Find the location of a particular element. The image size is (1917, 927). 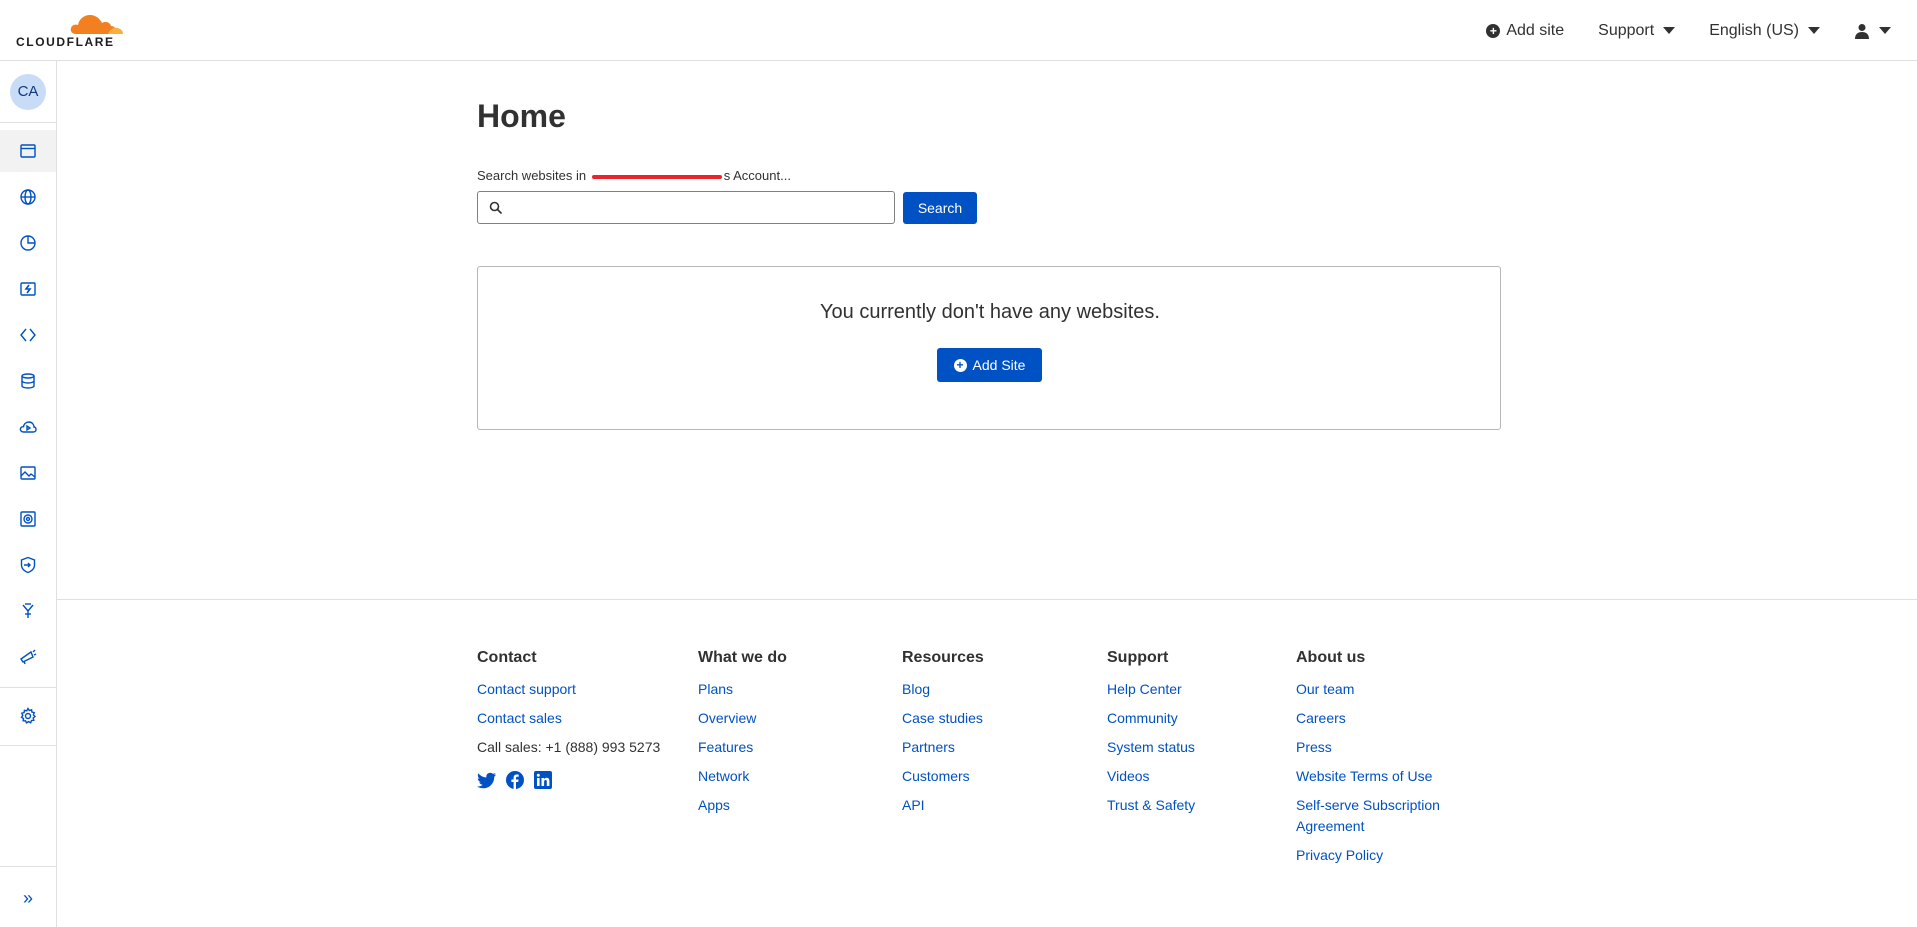

sidebar-item-workers is located at coordinates (28, 289).